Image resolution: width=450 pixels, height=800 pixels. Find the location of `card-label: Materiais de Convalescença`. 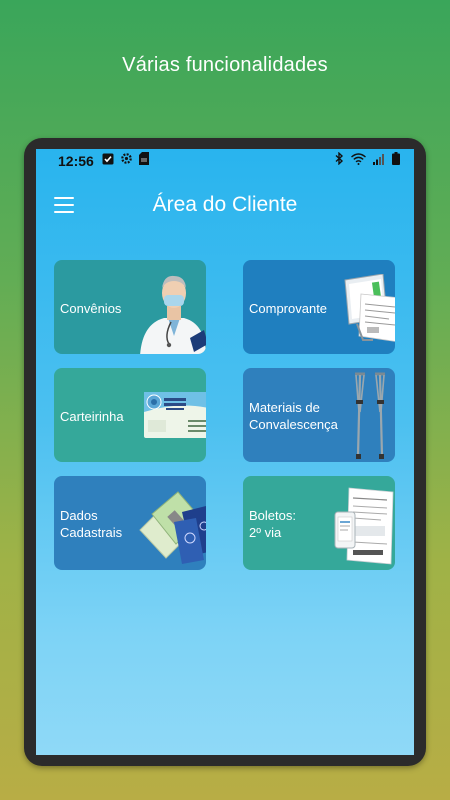

card-label: Materiais de Convalescença is located at coordinates (293, 416).